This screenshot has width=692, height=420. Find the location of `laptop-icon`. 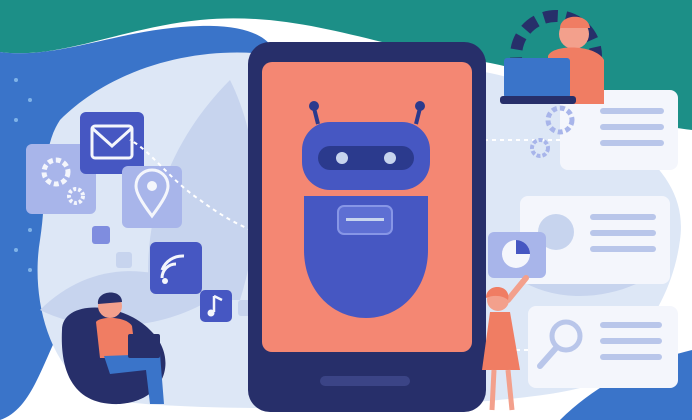

laptop-icon is located at coordinates (537, 78).